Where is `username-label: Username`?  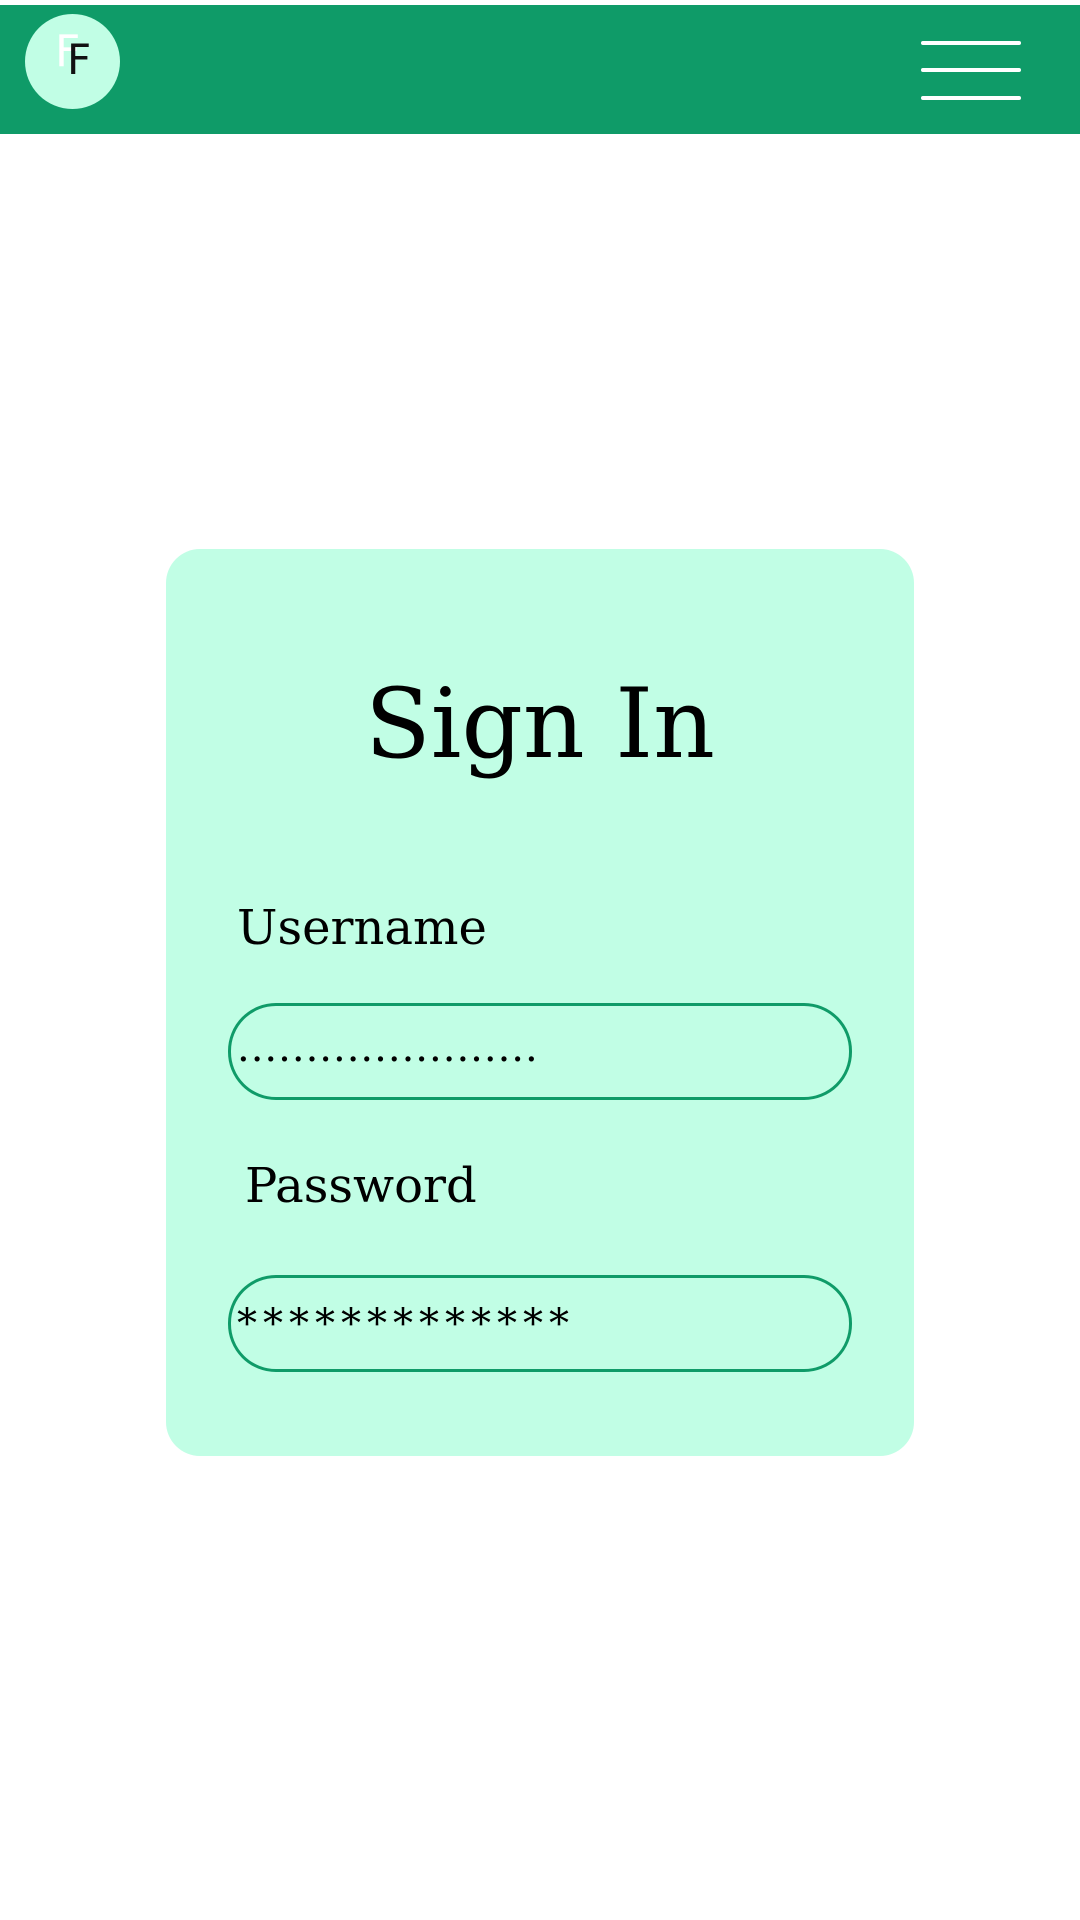 username-label: Username is located at coordinates (362, 928).